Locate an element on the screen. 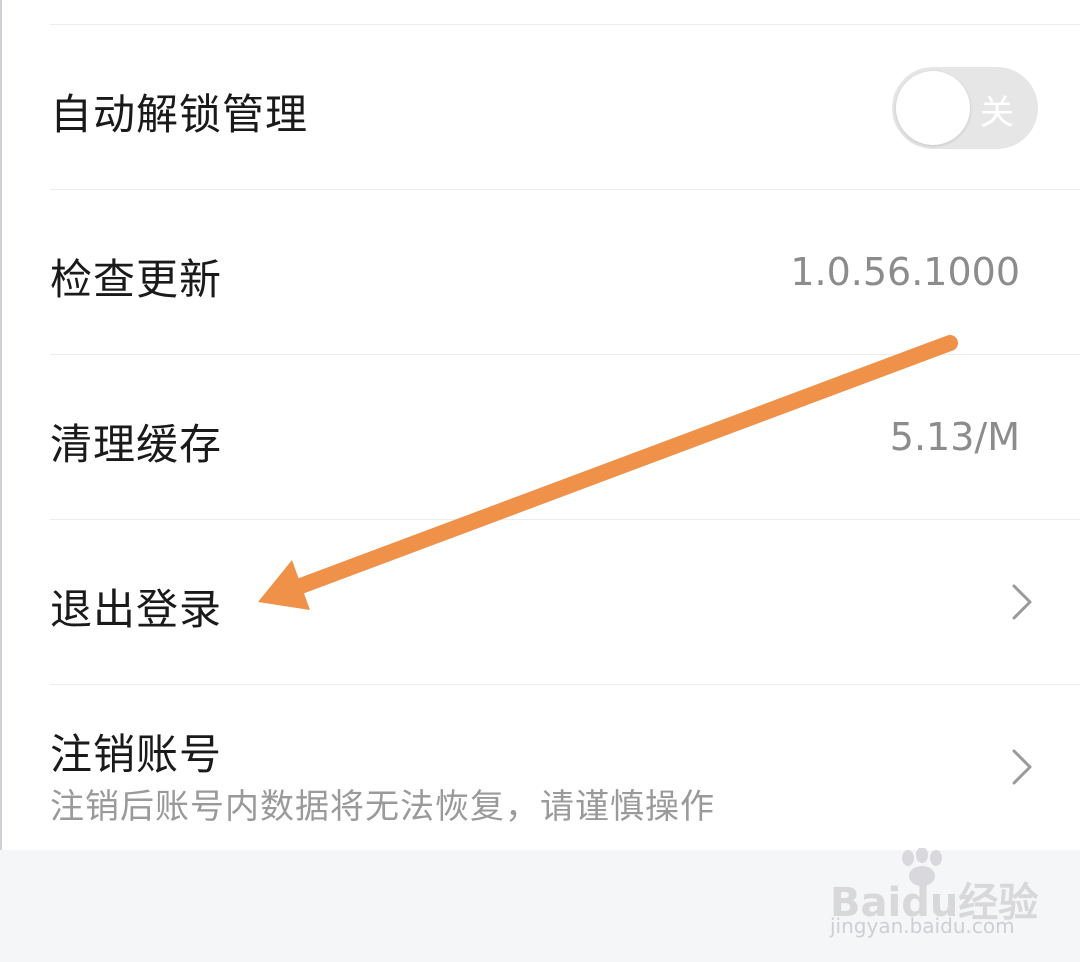 This screenshot has height=962, width=1080. toggle-knob is located at coordinates (933, 108).